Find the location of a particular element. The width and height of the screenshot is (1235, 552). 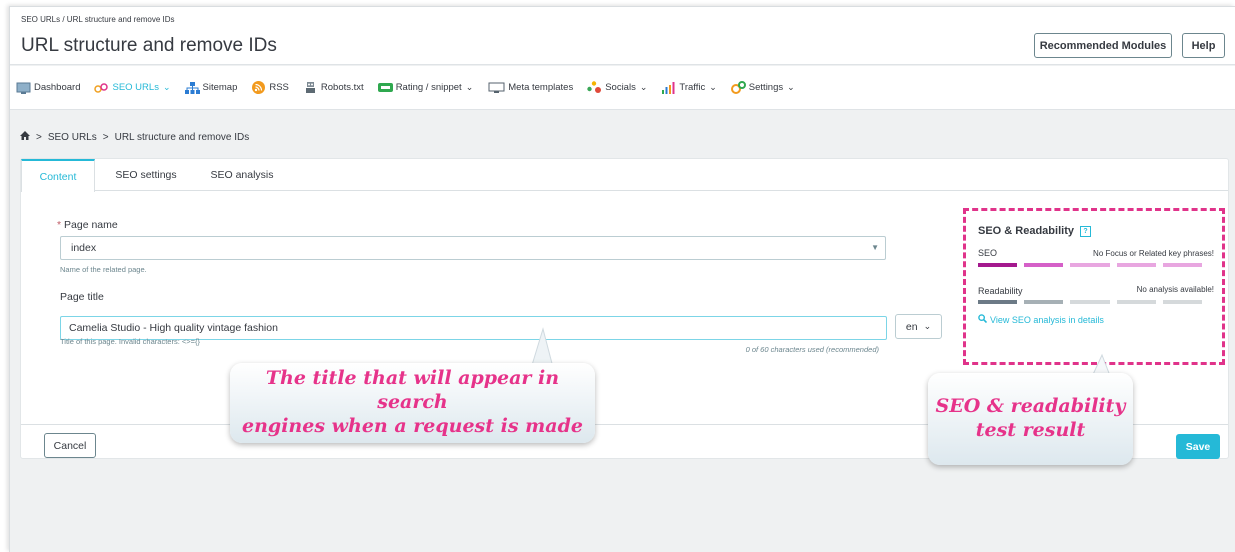

seo-score-label: SEO is located at coordinates (988, 253).